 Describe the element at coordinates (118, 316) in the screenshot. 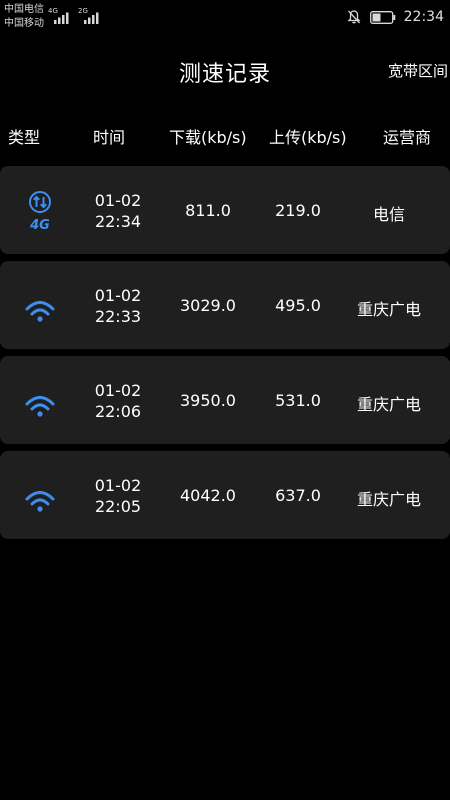

I see `record-clock: 22:33` at that location.